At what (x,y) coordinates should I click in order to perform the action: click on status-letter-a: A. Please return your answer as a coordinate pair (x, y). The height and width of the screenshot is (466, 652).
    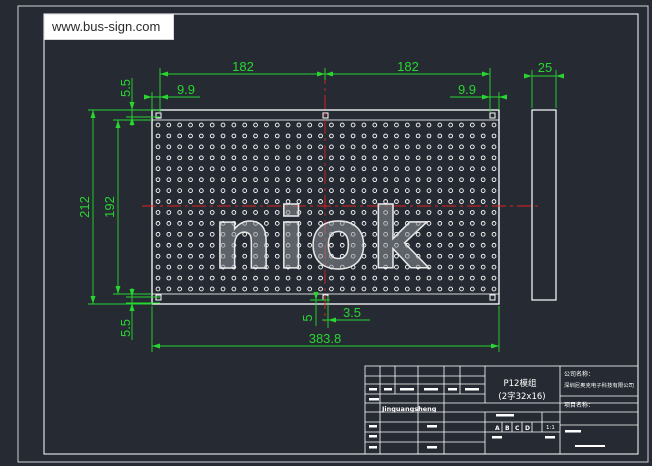
    Looking at the image, I should click on (497, 428).